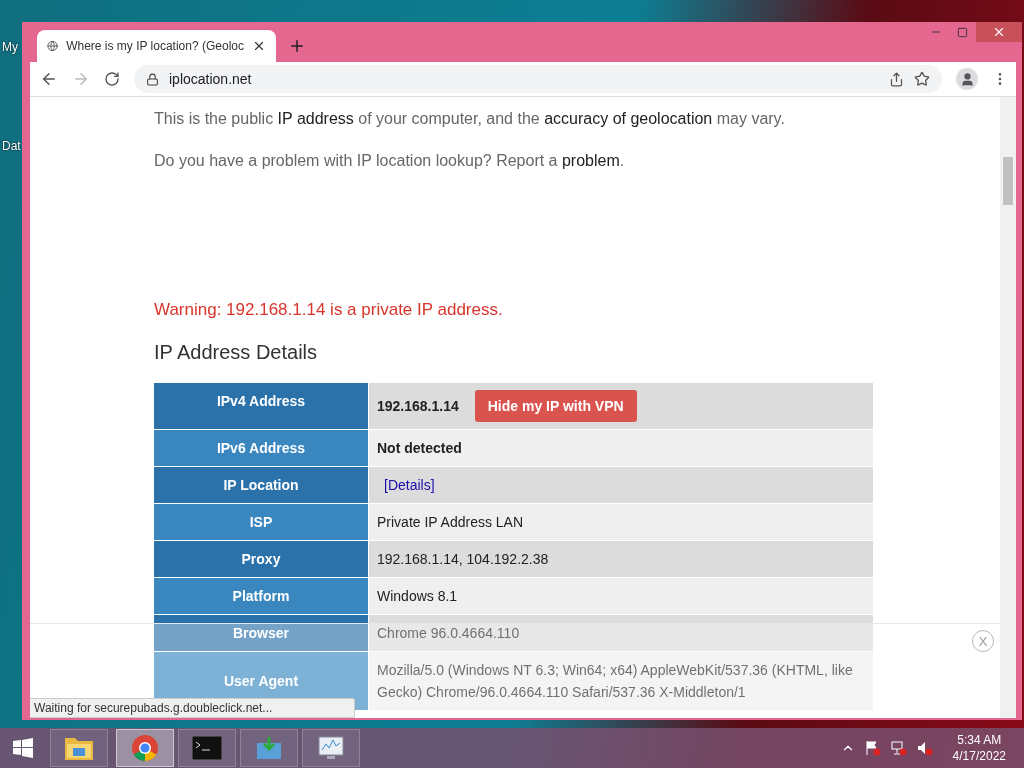  I want to click on console-icon, so click(207, 748).